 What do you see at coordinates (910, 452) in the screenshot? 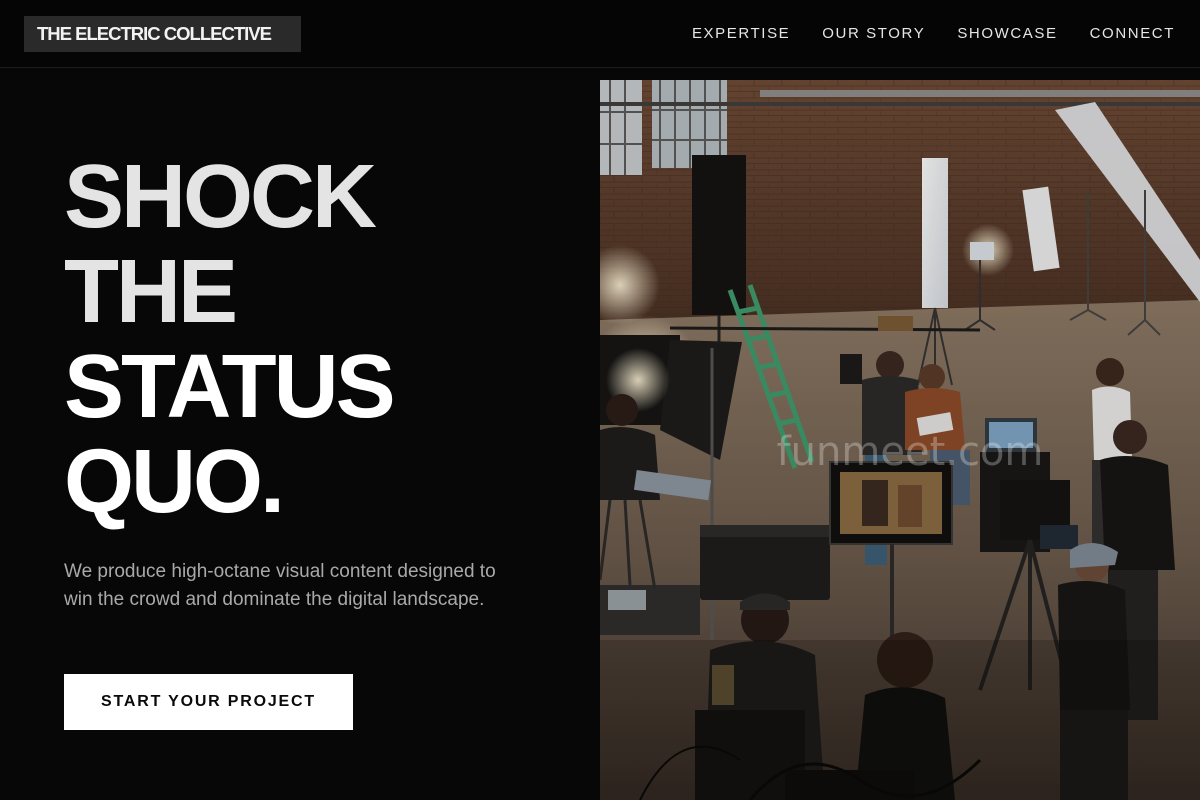
I see `image-watermark: funmeet.com` at bounding box center [910, 452].